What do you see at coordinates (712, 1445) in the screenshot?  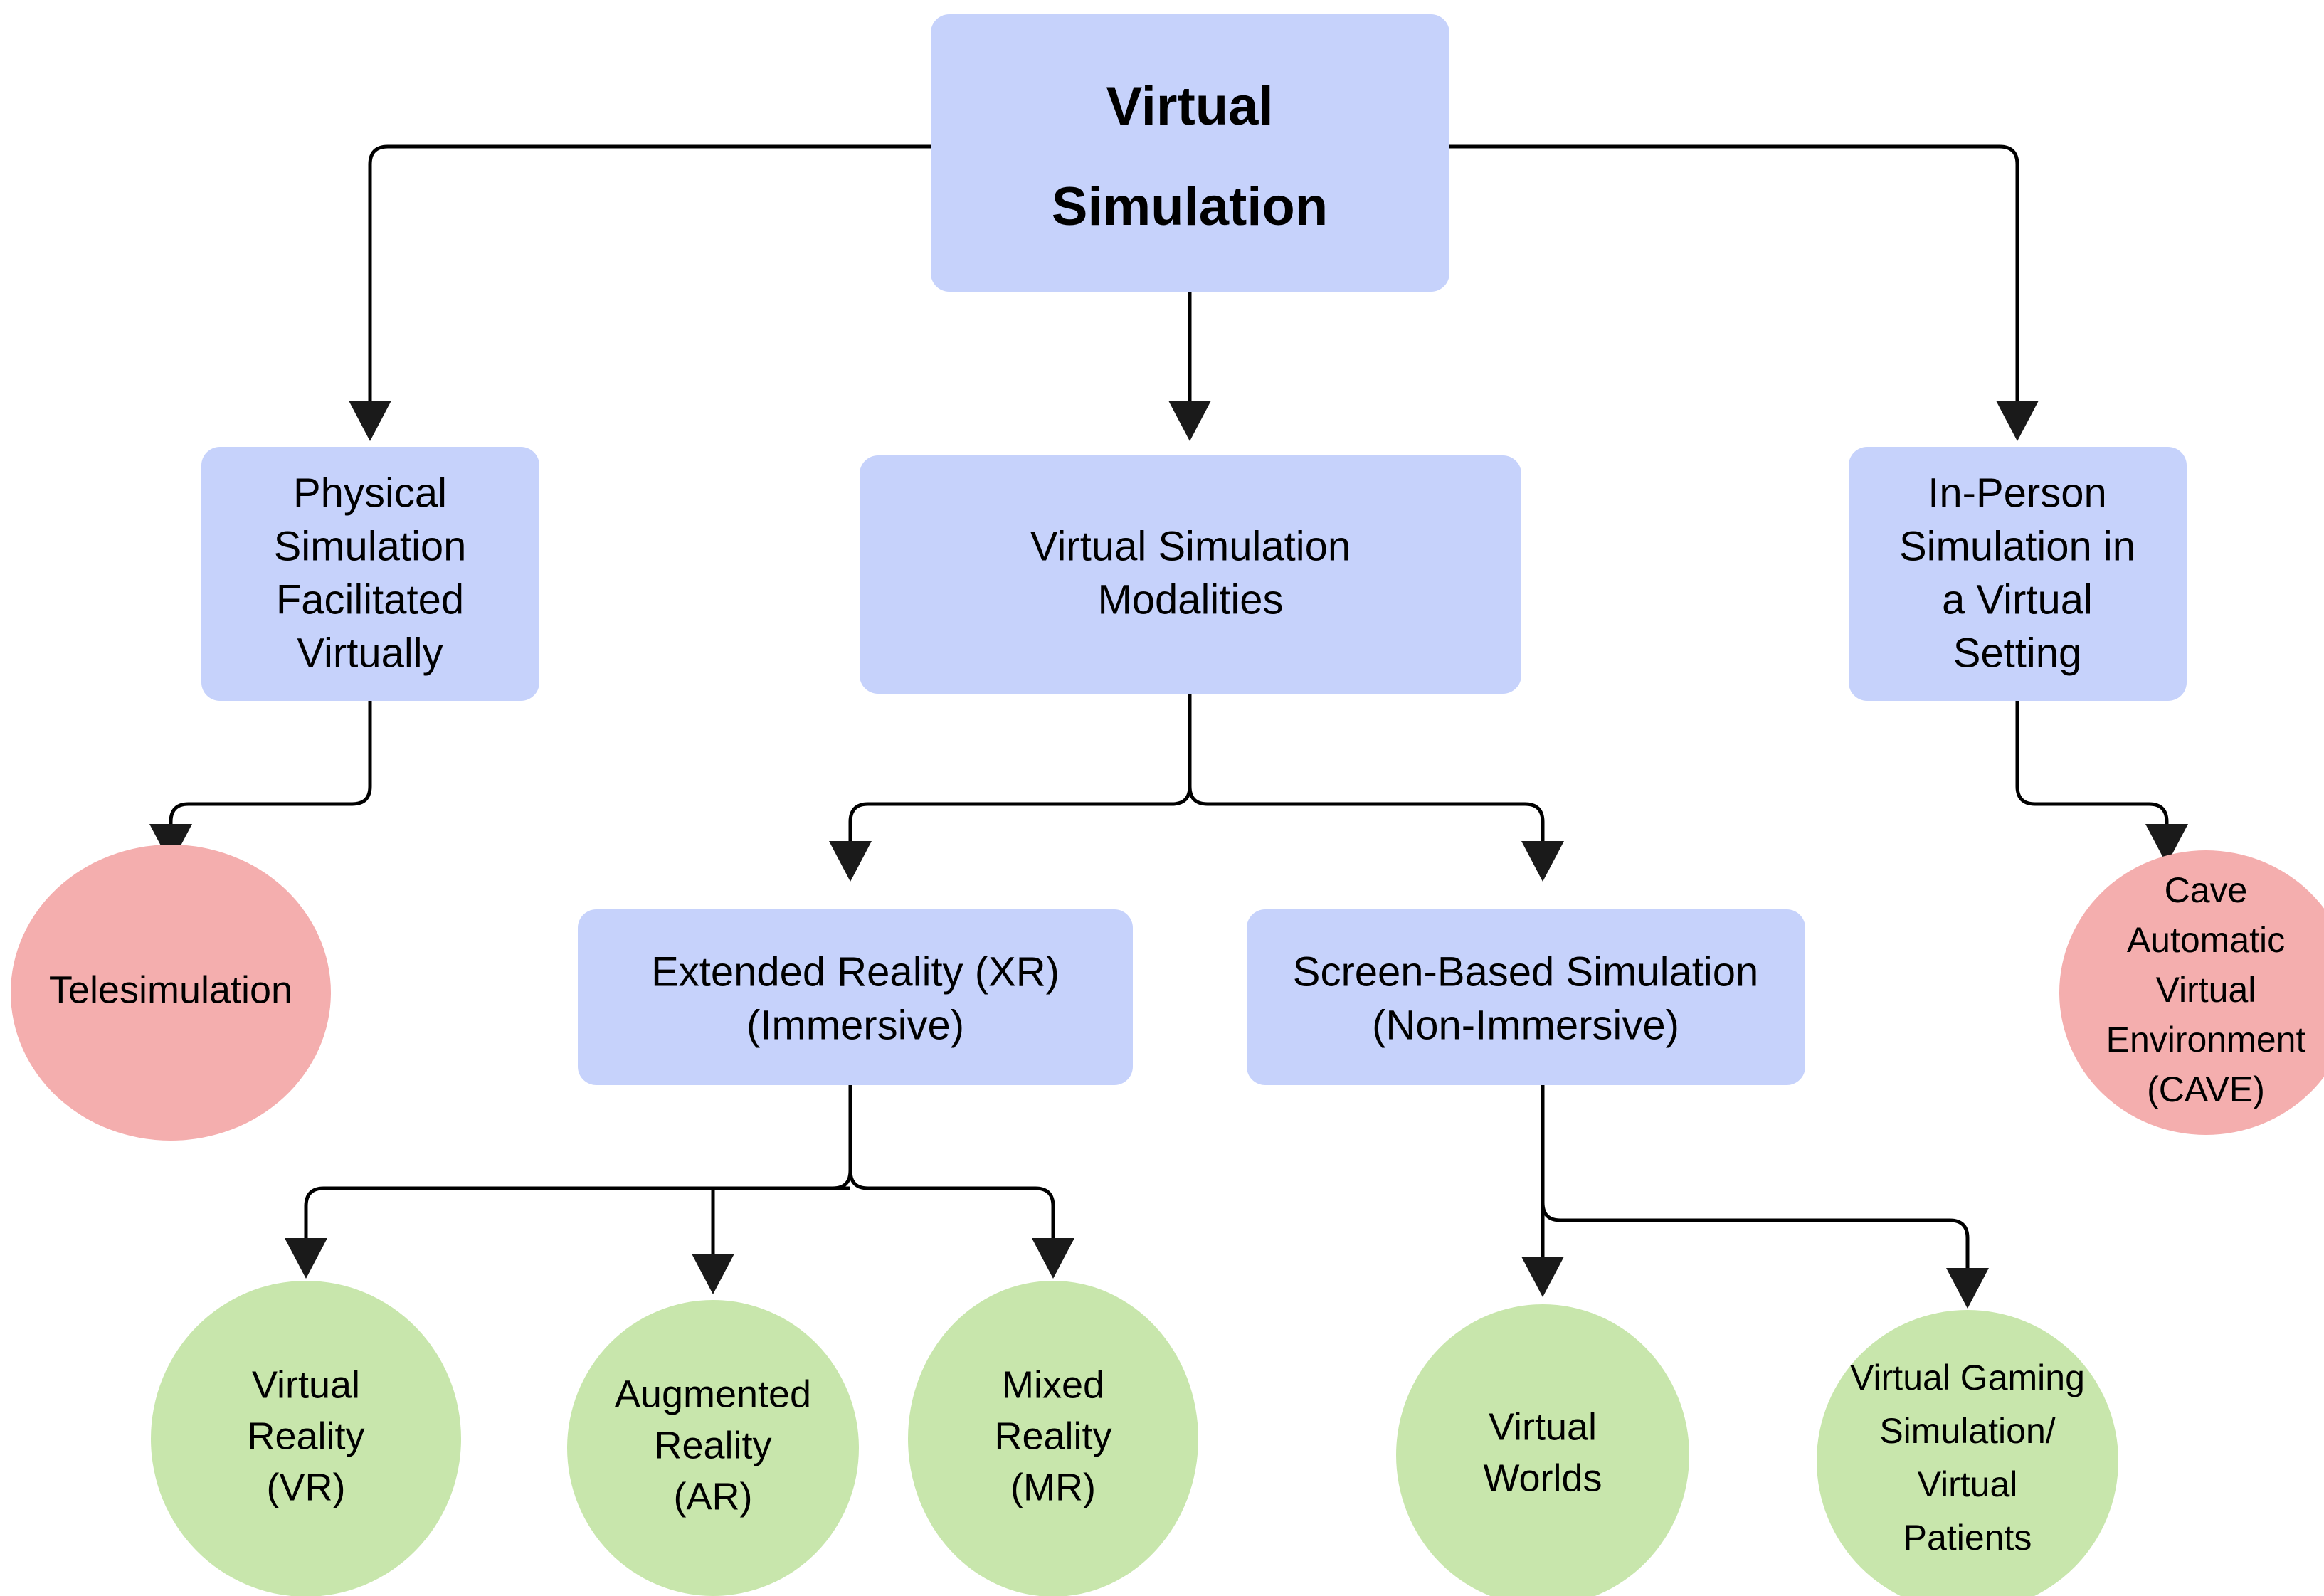 I see `node-augmented-reality-line-2: Reality` at bounding box center [712, 1445].